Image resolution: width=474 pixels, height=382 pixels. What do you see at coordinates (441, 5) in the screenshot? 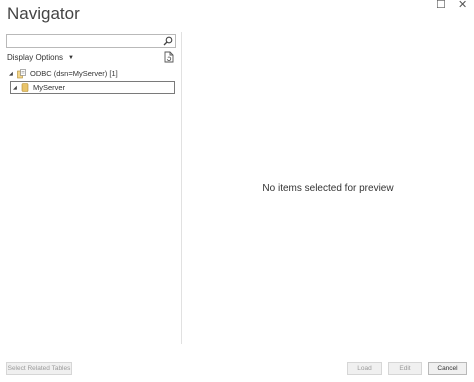
I see `maximize-button: ☐` at bounding box center [441, 5].